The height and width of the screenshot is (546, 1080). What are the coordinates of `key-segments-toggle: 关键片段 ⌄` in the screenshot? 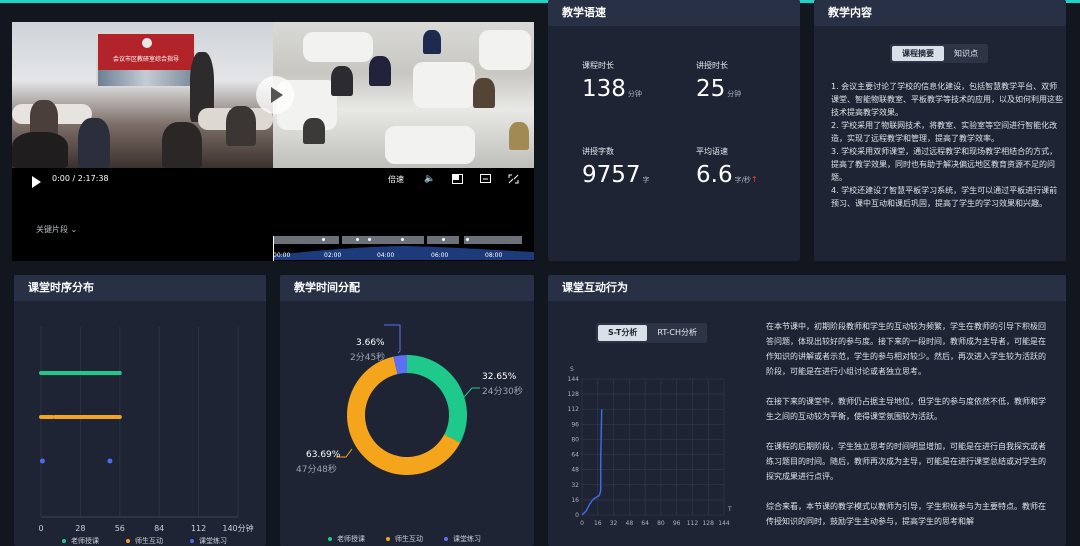 It's located at (56, 229).